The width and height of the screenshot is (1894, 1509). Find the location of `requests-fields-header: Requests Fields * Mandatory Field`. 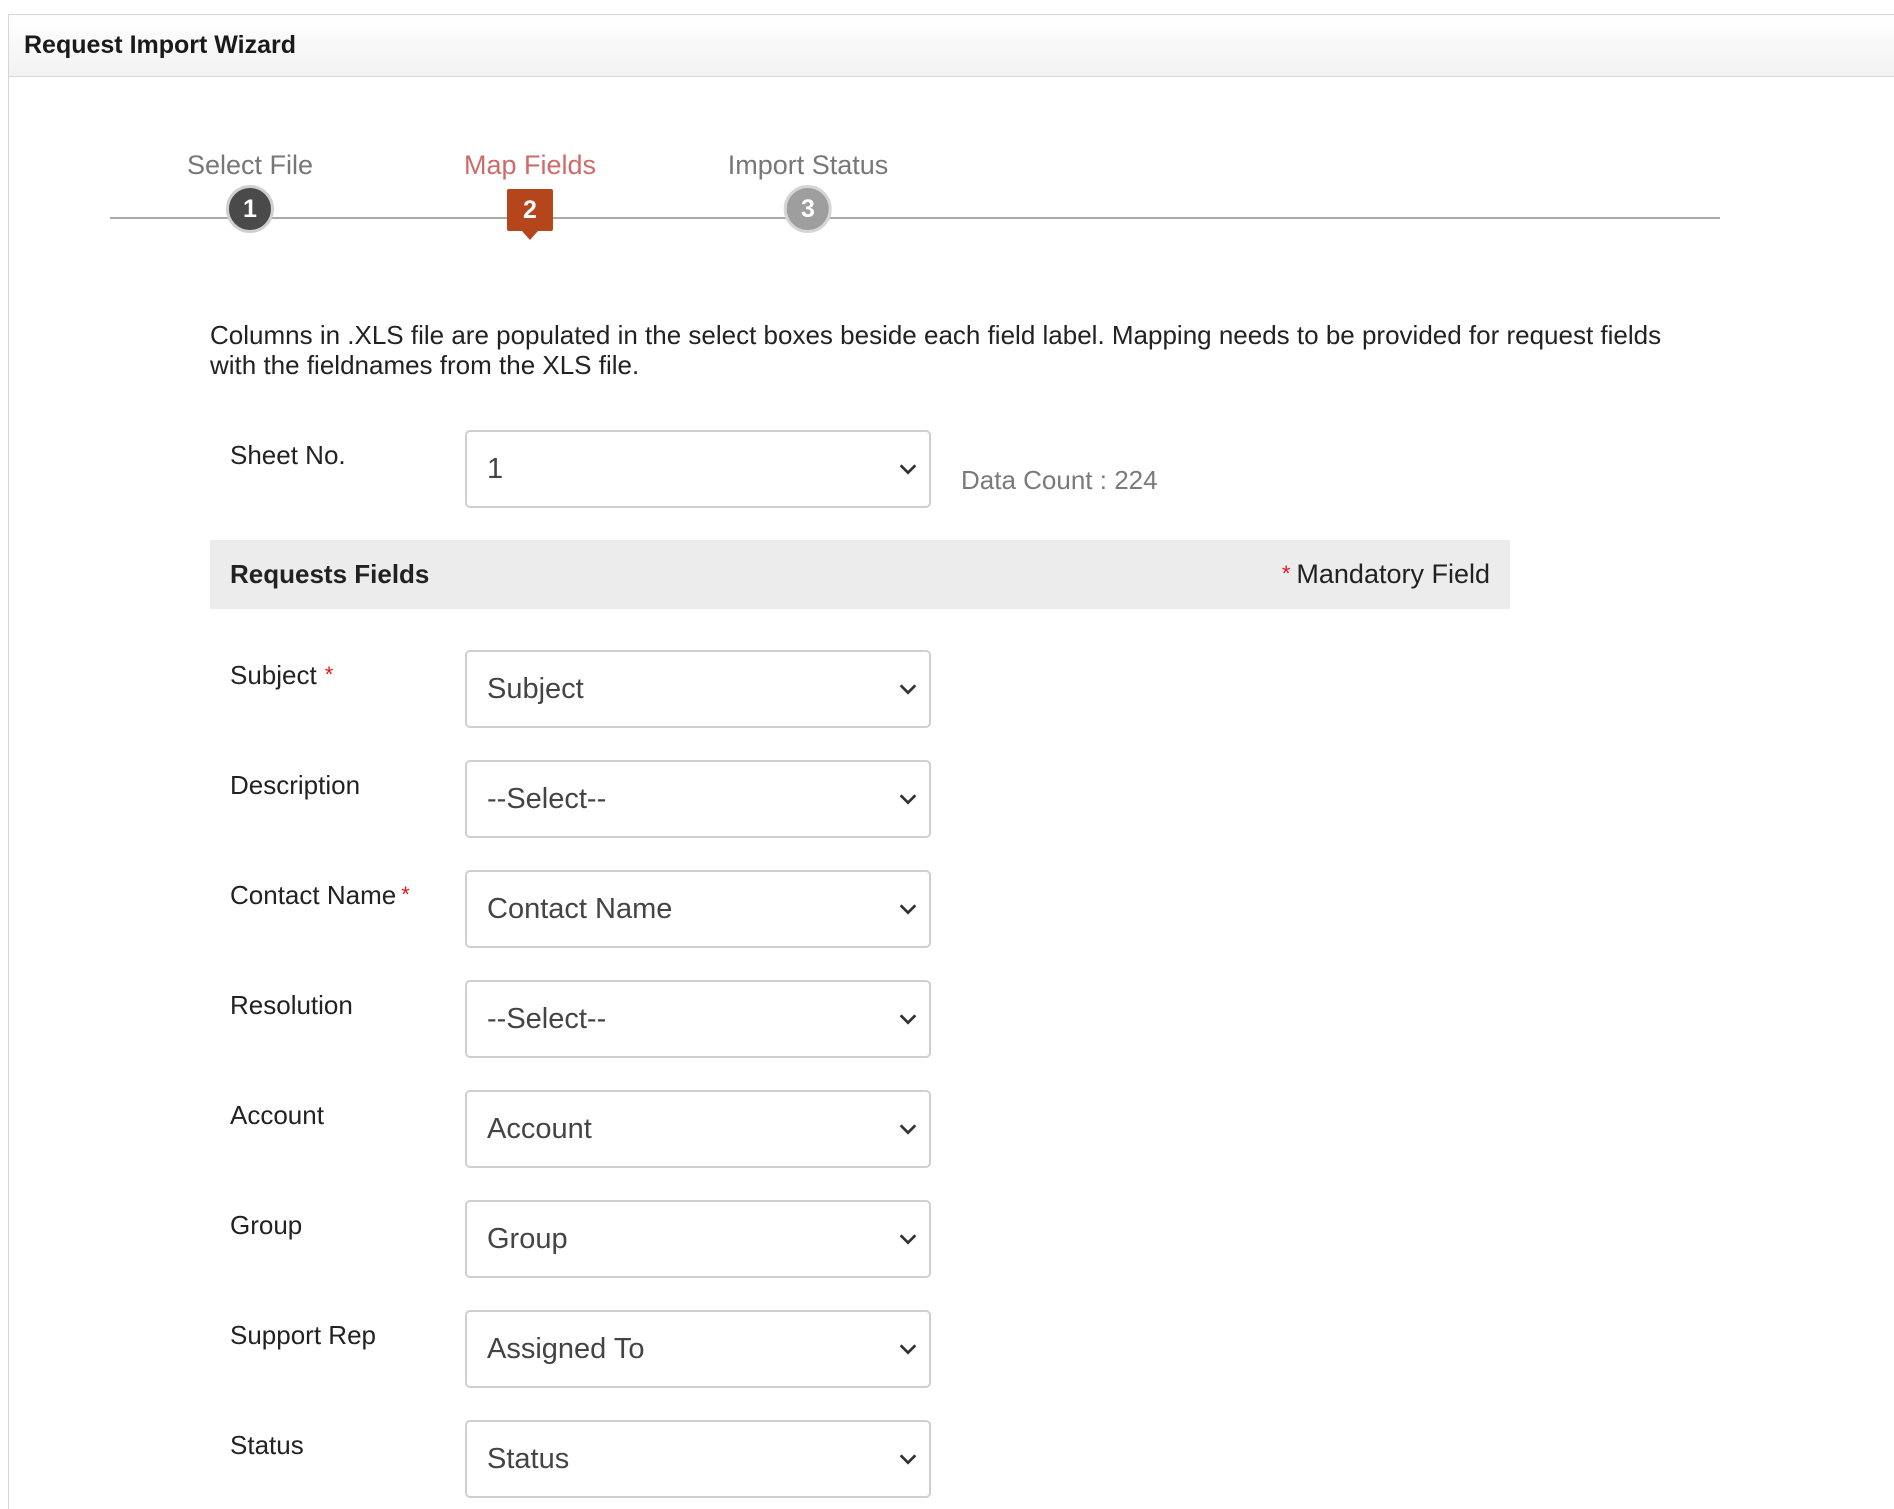

requests-fields-header: Requests Fields * Mandatory Field is located at coordinates (860, 574).